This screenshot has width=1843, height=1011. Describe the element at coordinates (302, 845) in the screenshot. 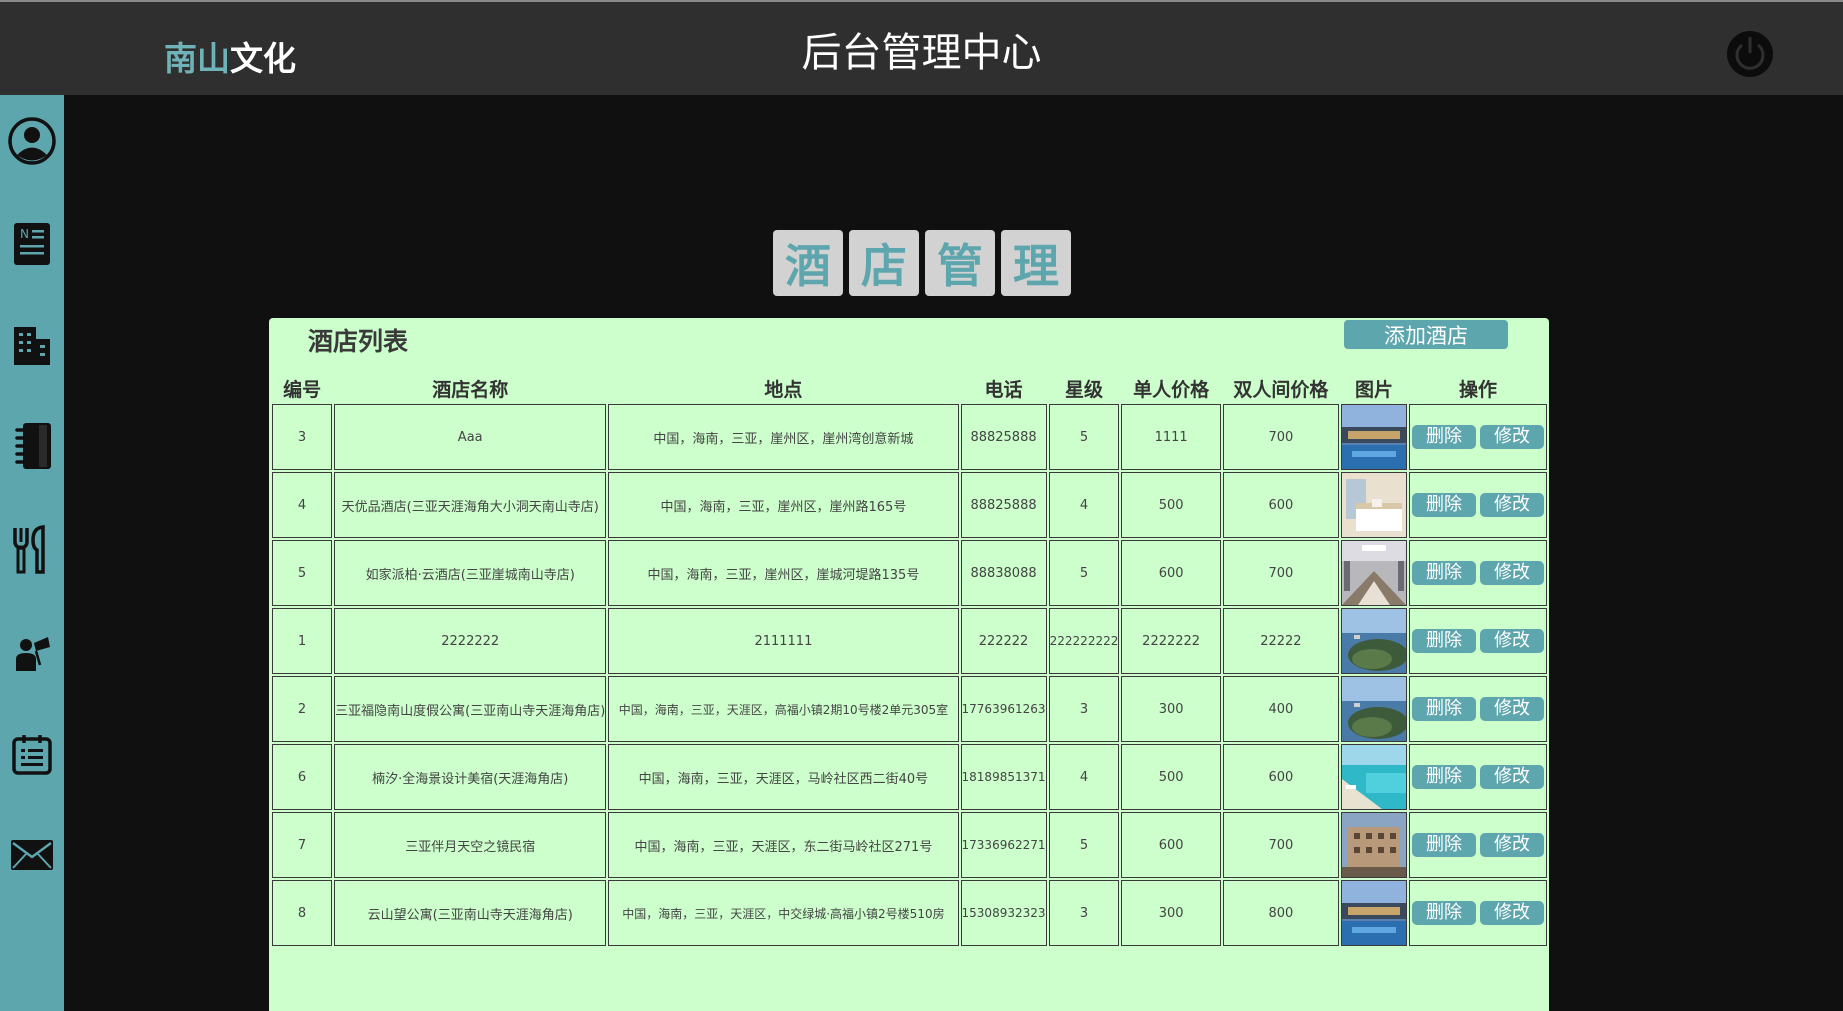

I see `hotel-id-cell: 7` at that location.